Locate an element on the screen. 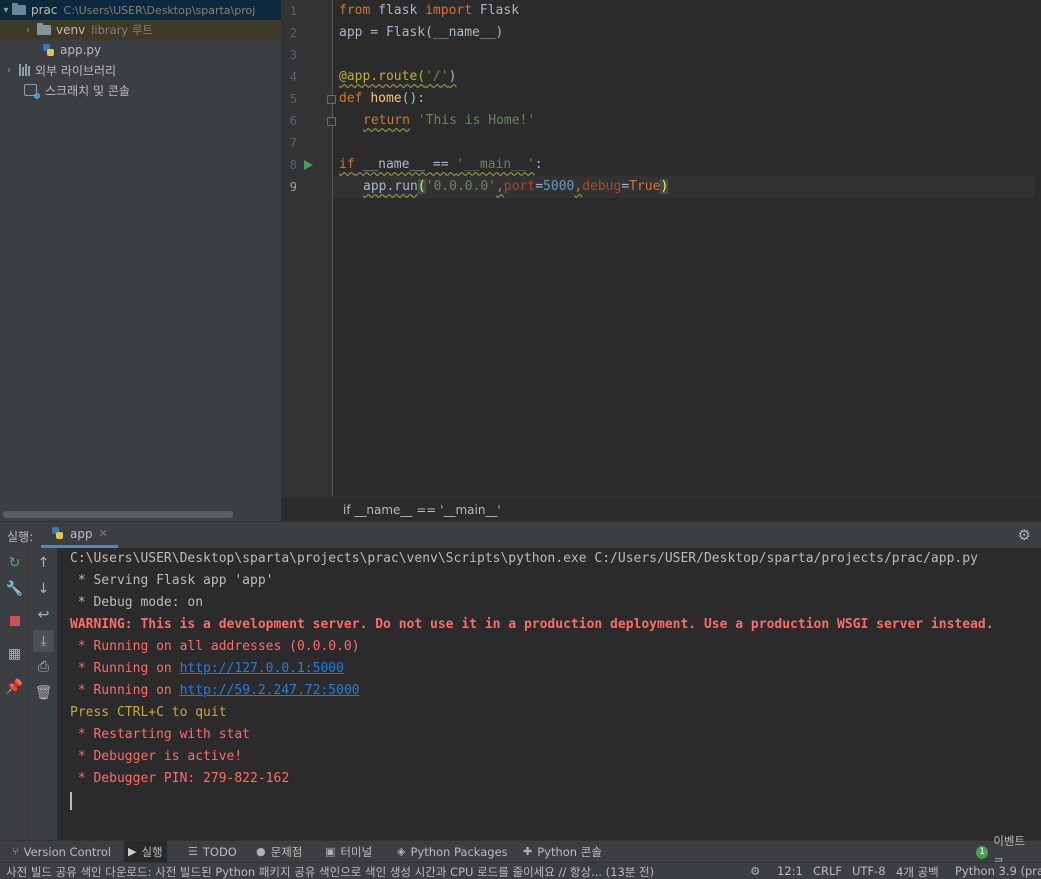  tool-label: TODO is located at coordinates (219, 852).